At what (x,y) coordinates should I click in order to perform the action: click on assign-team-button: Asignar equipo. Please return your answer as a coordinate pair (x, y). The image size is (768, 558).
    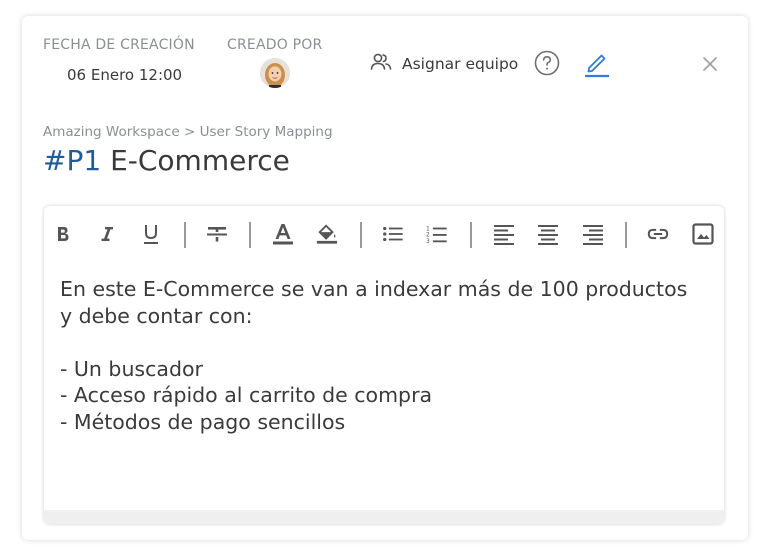
    Looking at the image, I should click on (444, 64).